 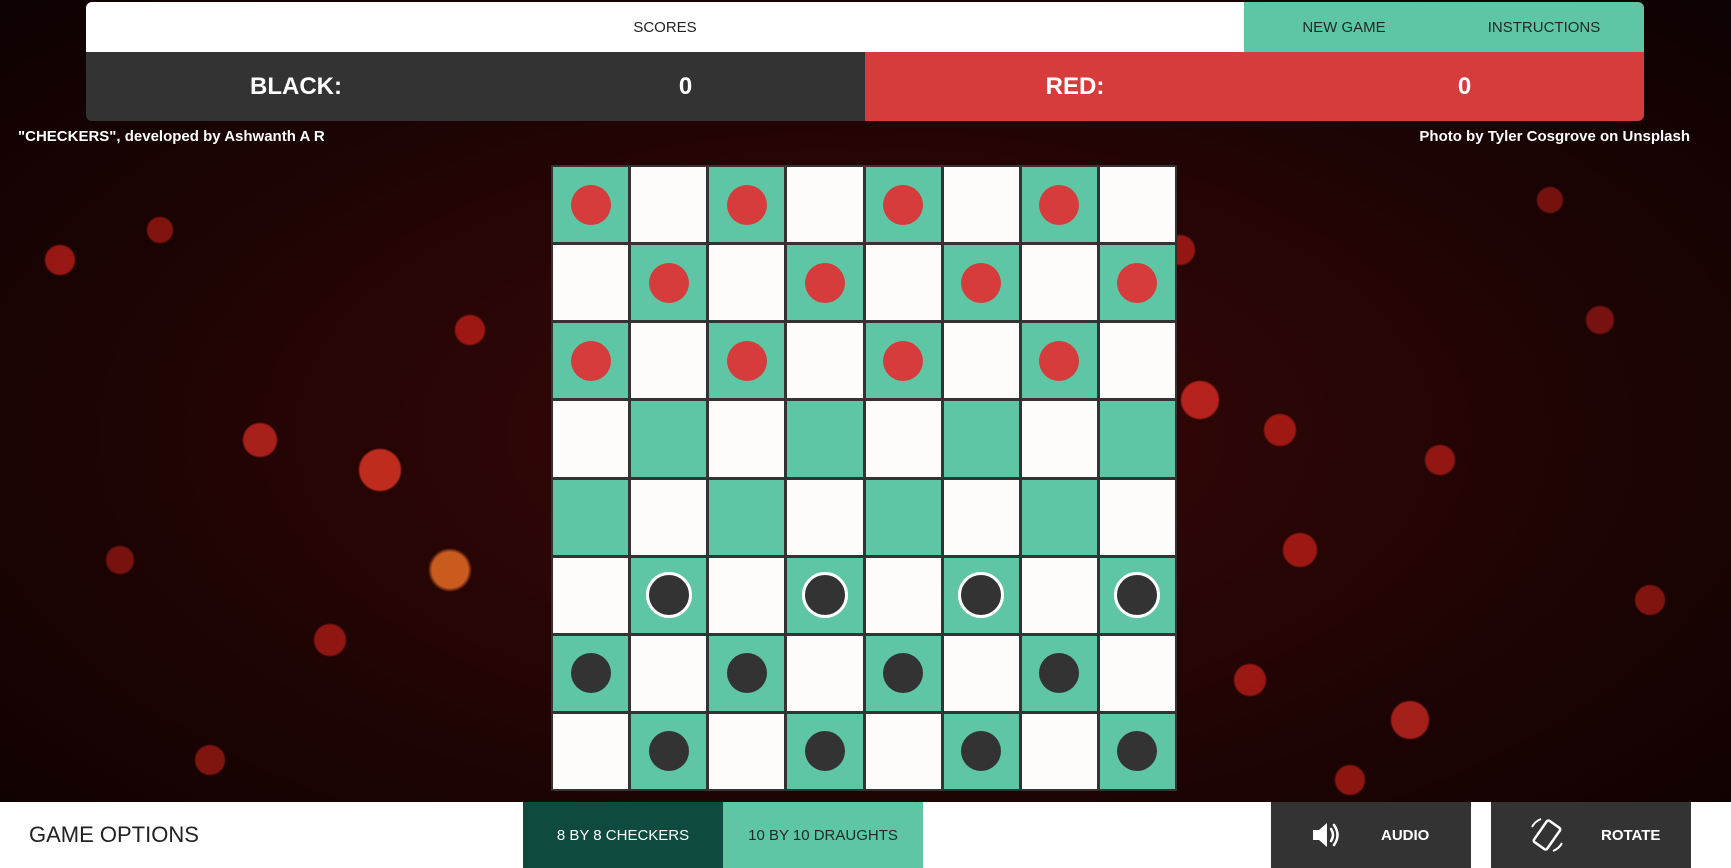 I want to click on rotate-button: ROTATE, so click(x=1591, y=835).